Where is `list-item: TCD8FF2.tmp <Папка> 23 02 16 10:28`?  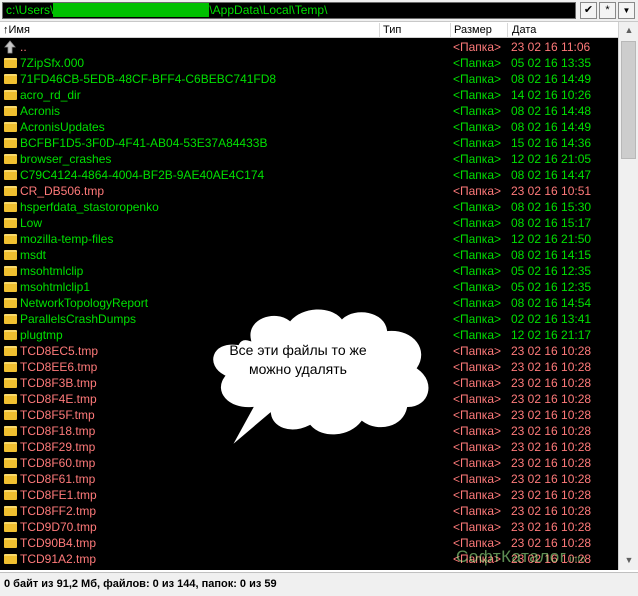 list-item: TCD8FF2.tmp <Папка> 23 02 16 10:28 is located at coordinates (309, 511).